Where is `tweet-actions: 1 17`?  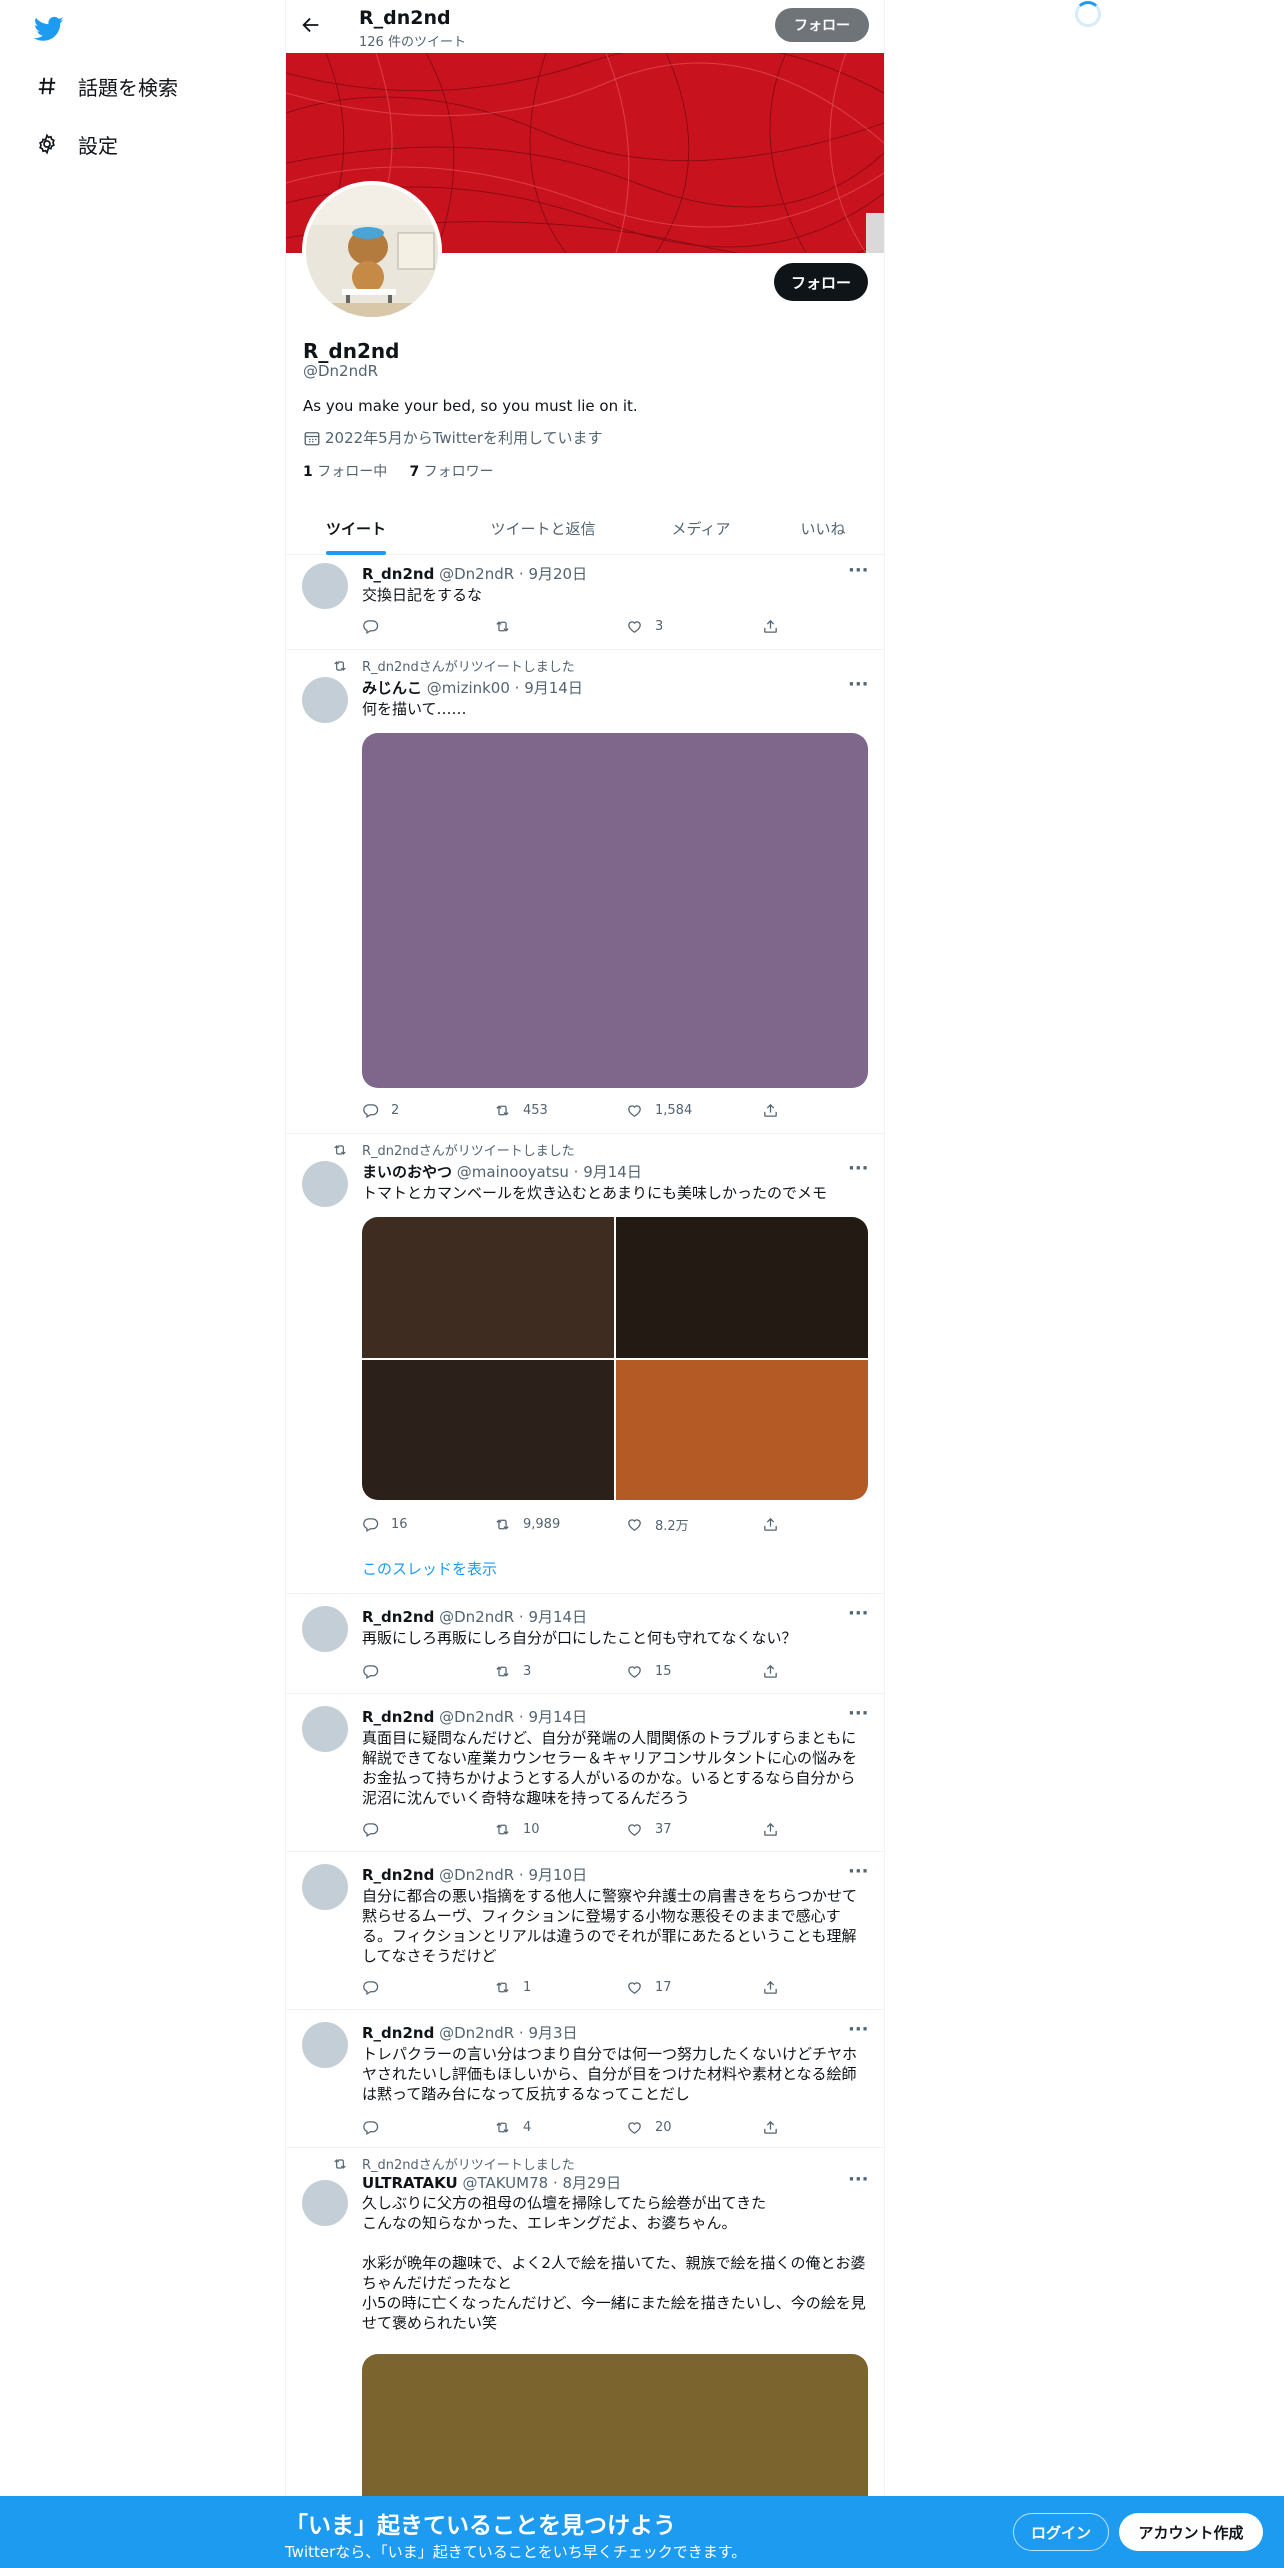
tweet-actions: 1 17 is located at coordinates (572, 1987).